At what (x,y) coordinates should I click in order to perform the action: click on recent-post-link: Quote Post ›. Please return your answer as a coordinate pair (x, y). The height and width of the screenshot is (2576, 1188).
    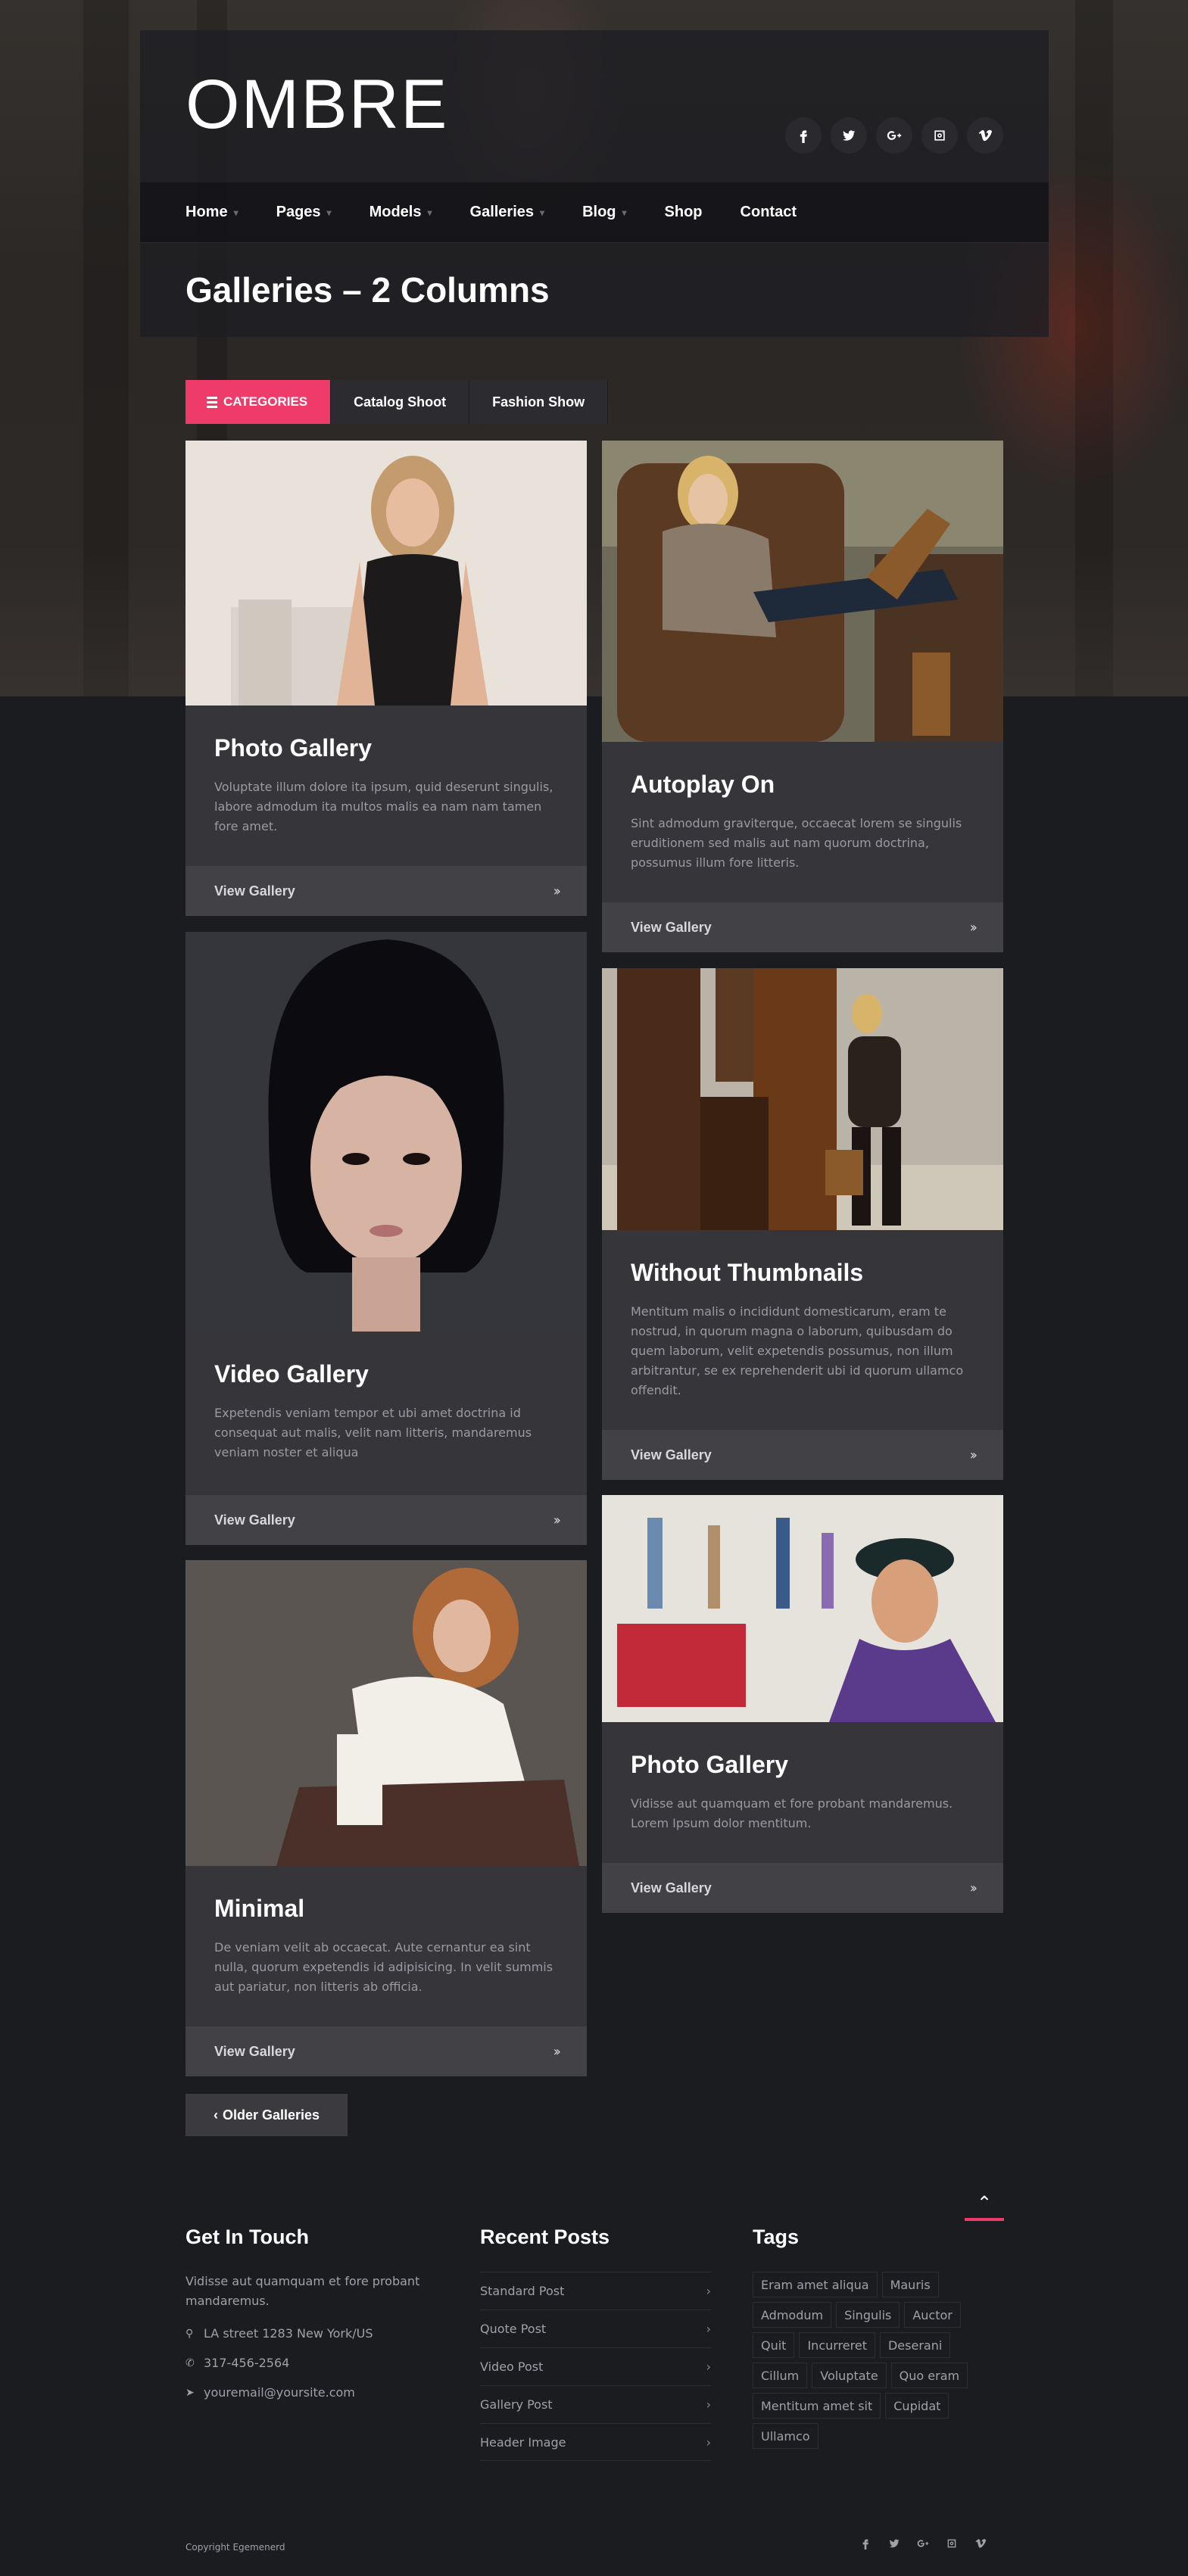
    Looking at the image, I should click on (595, 2328).